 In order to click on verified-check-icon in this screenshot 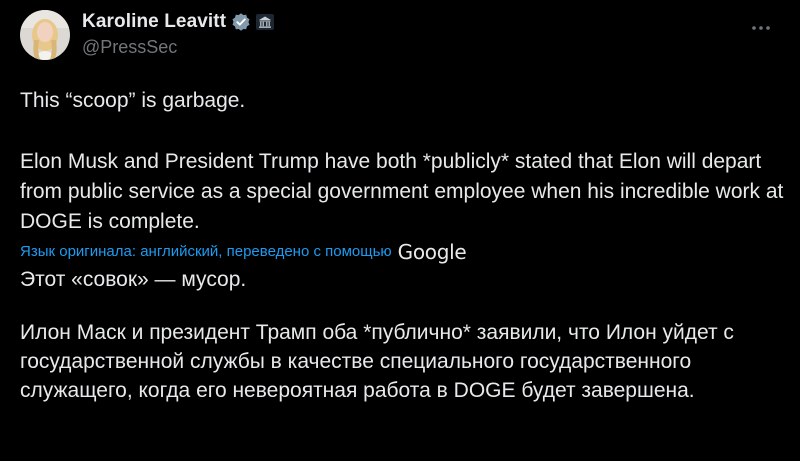, I will do `click(241, 22)`.